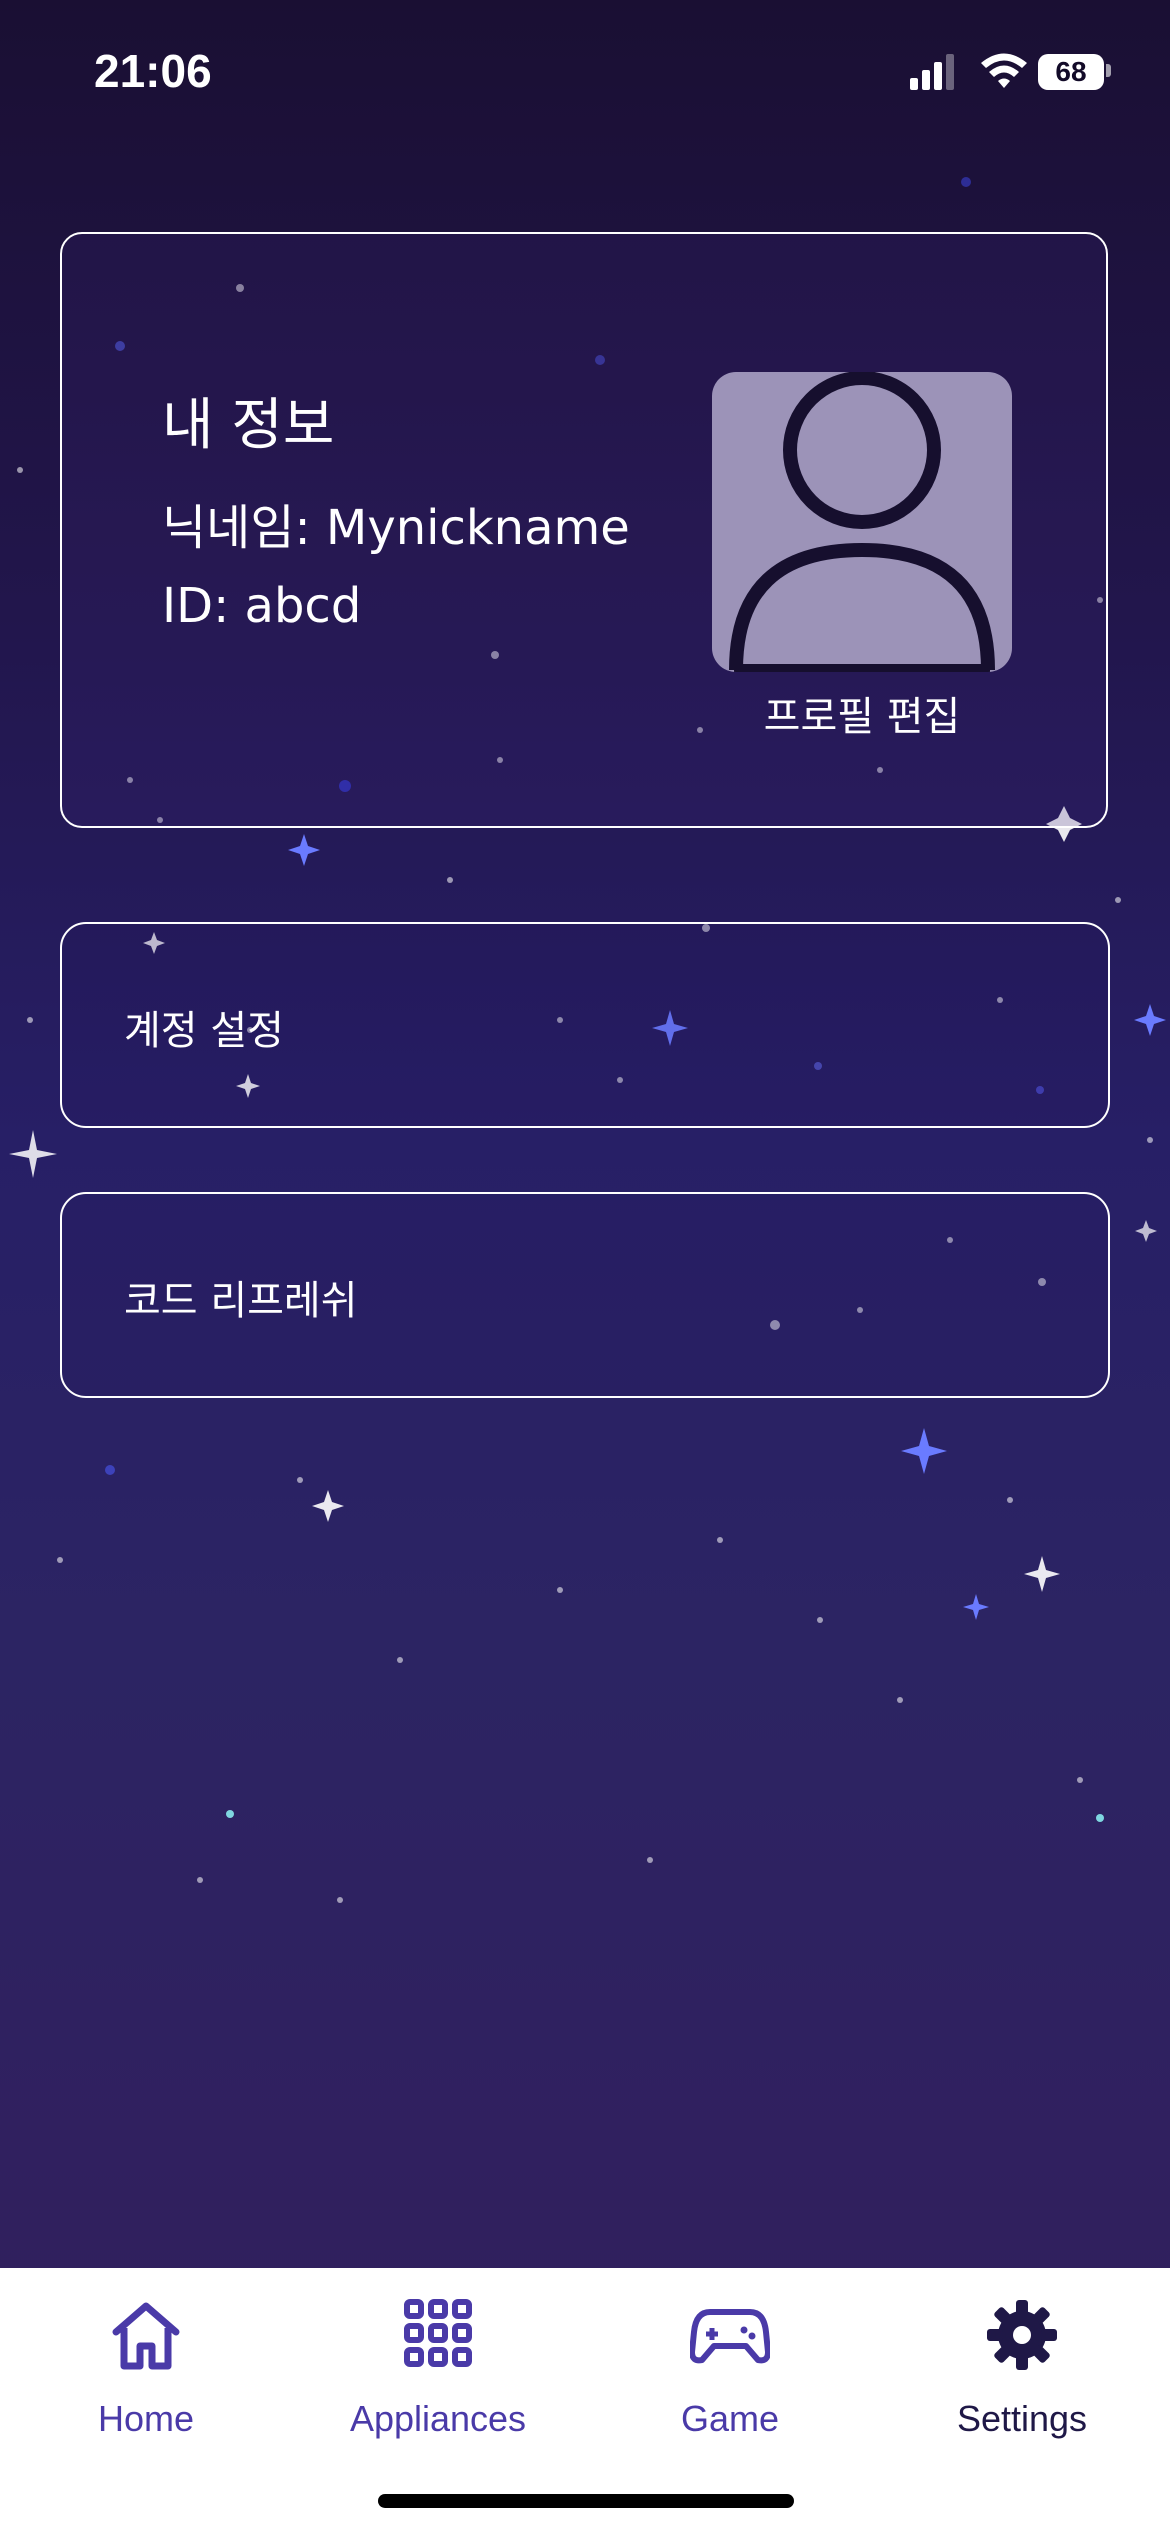  I want to click on gamepad-icon, so click(730, 2336).